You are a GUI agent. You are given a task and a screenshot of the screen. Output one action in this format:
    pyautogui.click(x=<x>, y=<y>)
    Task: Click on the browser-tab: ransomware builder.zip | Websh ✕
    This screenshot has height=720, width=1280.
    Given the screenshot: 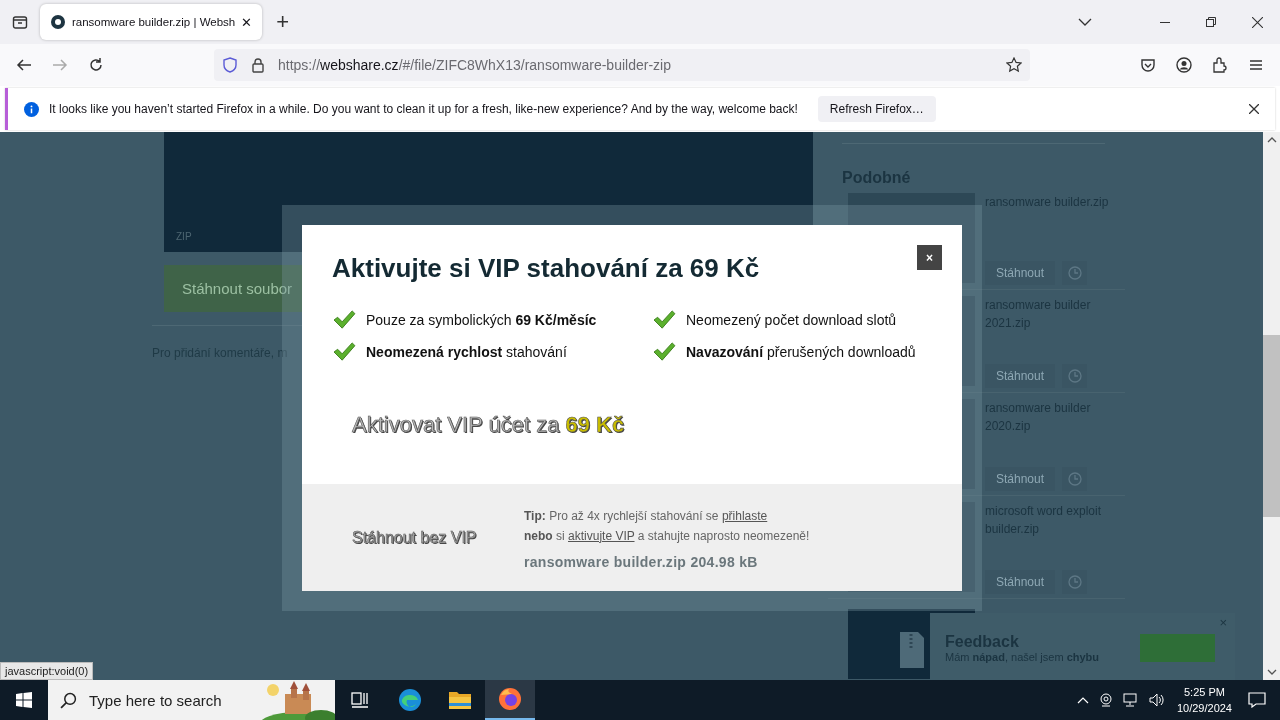 What is the action you would take?
    pyautogui.click(x=151, y=22)
    